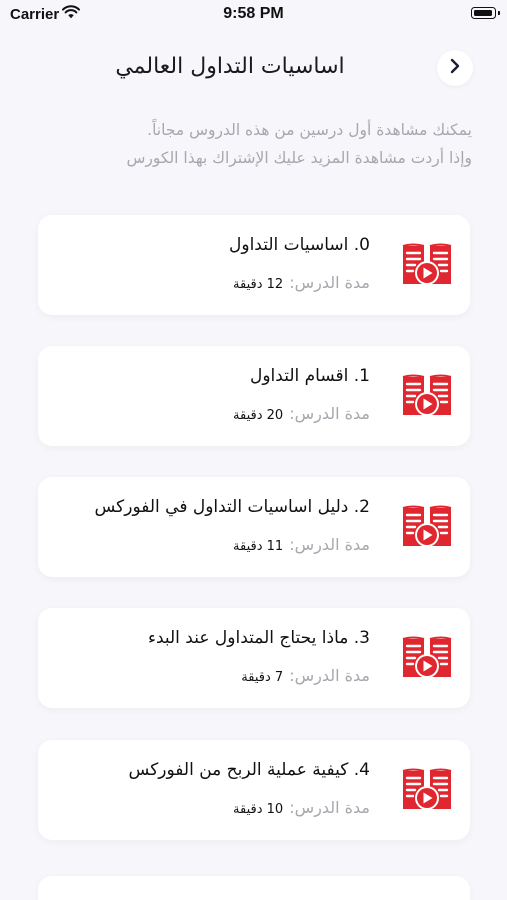 This screenshot has width=507, height=900. Describe the element at coordinates (258, 638) in the screenshot. I see `lesson-title: 3. ماذا يحتاج المتداول عند البدء` at that location.